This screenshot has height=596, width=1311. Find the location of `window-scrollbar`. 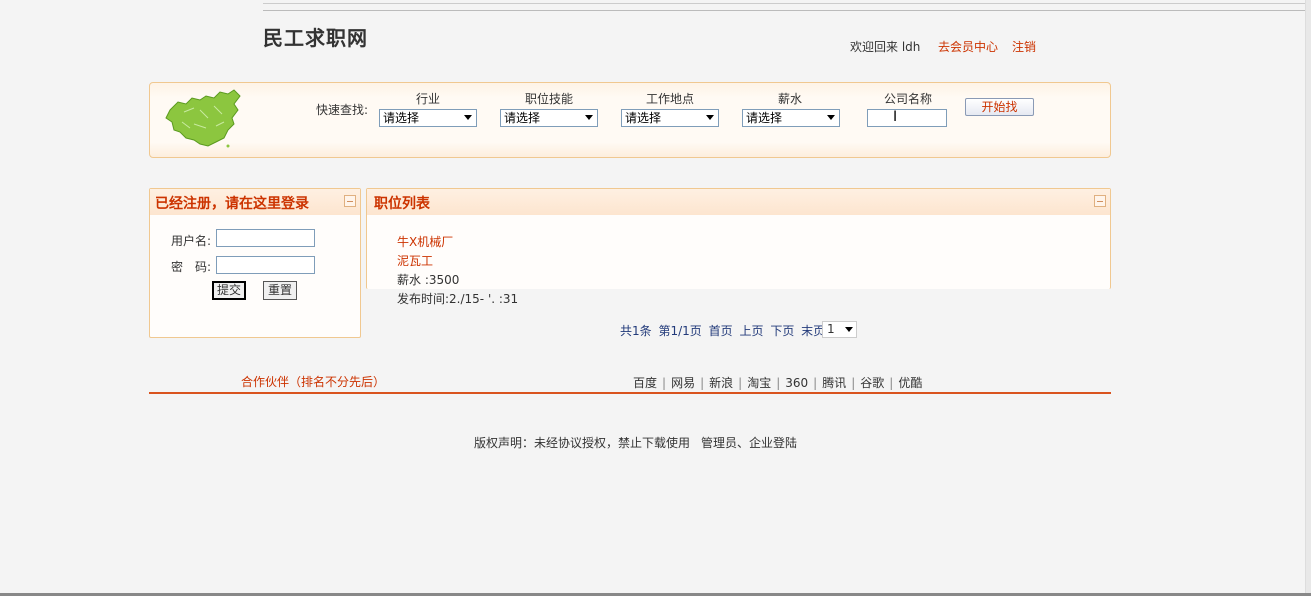

window-scrollbar is located at coordinates (1308, 298).